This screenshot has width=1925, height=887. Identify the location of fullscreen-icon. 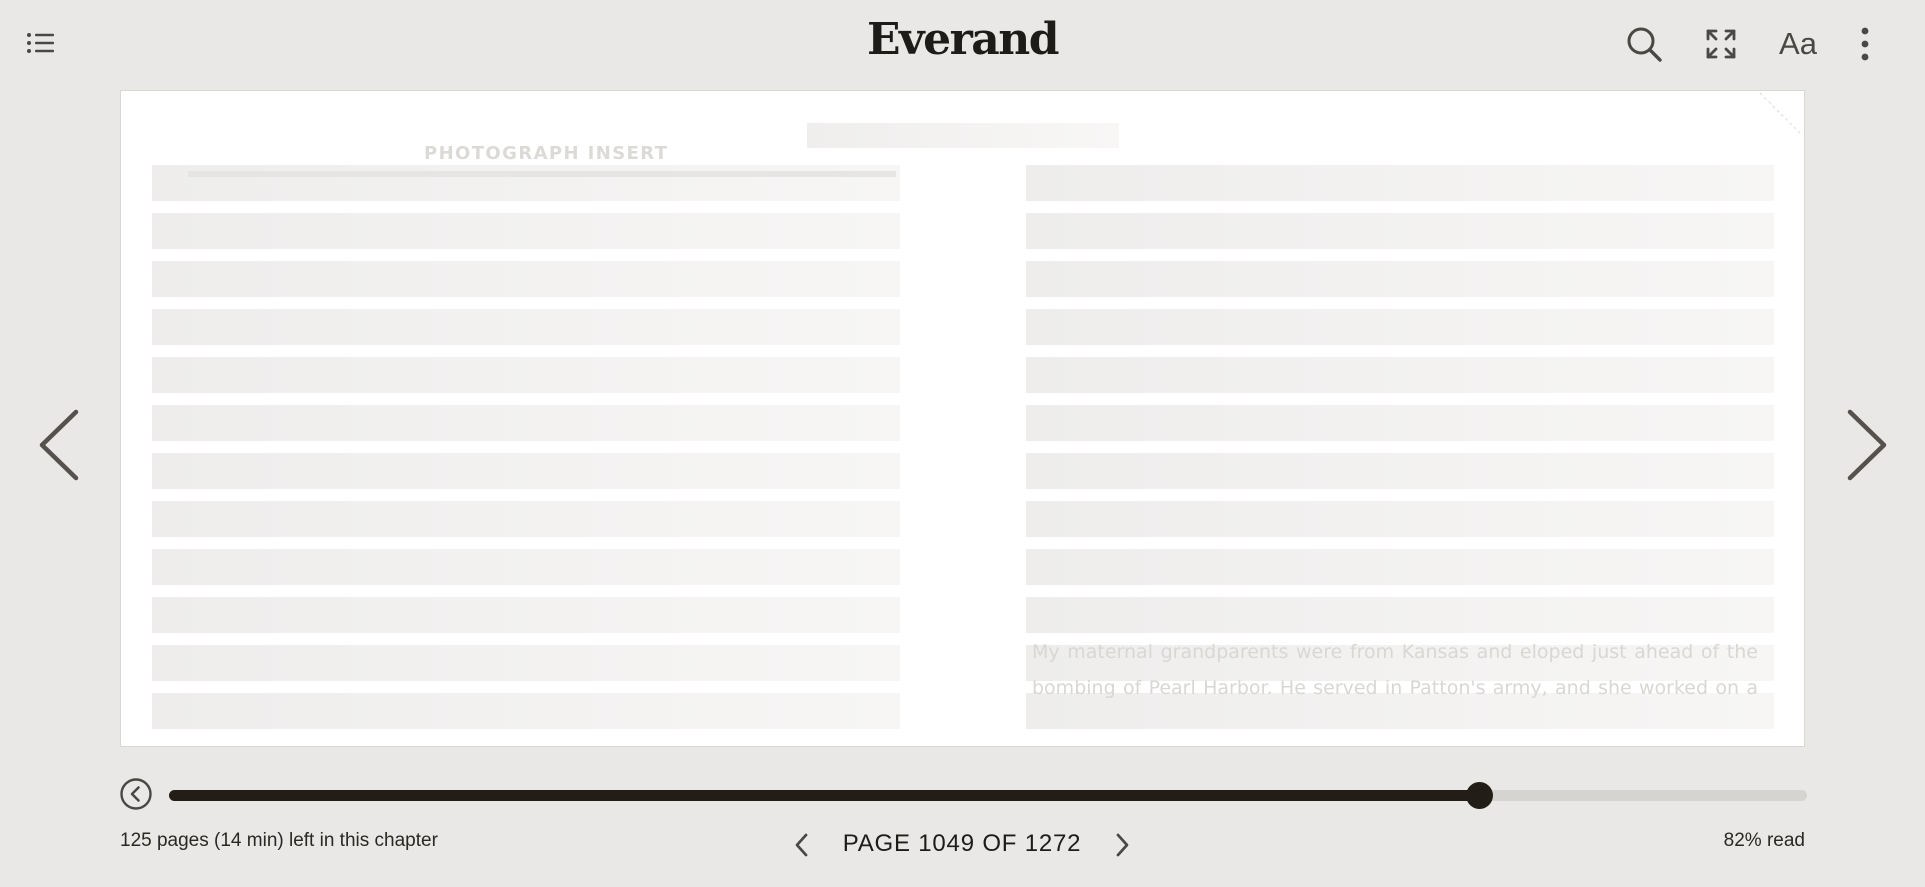
(1721, 44).